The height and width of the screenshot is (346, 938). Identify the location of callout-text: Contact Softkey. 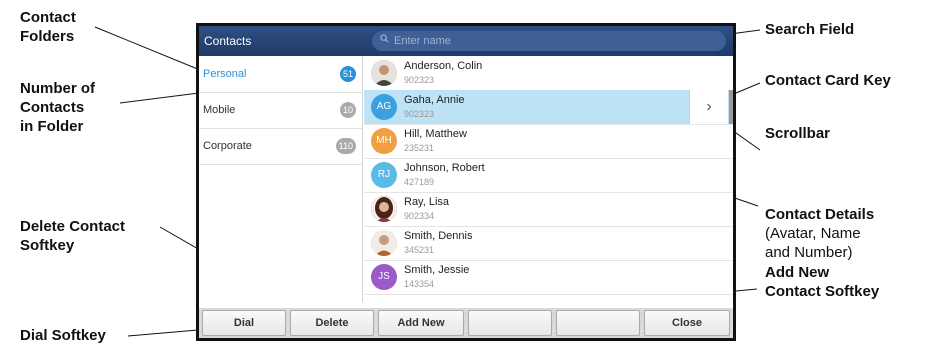
(822, 291).